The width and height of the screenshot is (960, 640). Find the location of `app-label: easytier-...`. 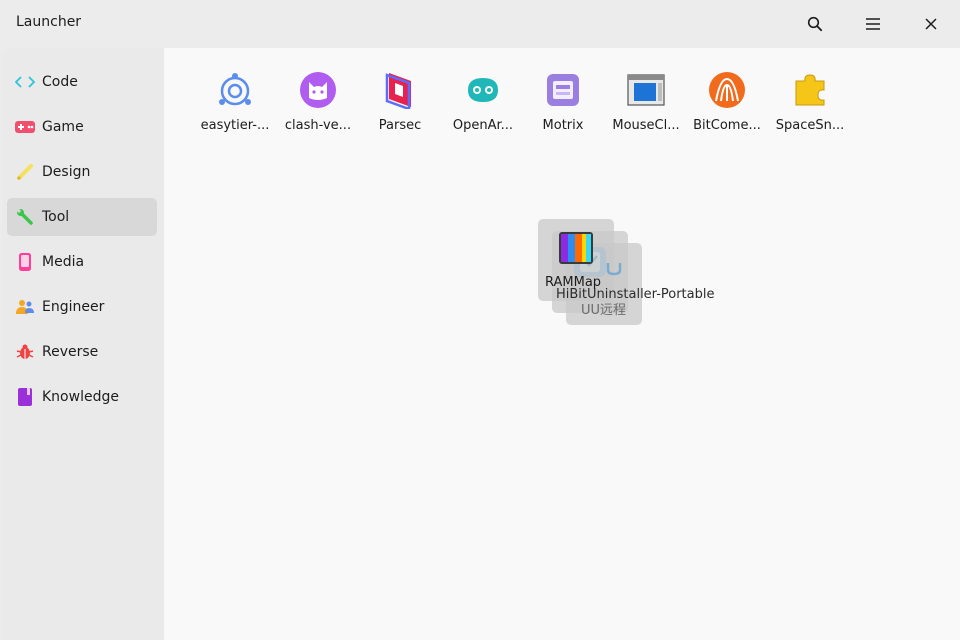

app-label: easytier-... is located at coordinates (235, 125).